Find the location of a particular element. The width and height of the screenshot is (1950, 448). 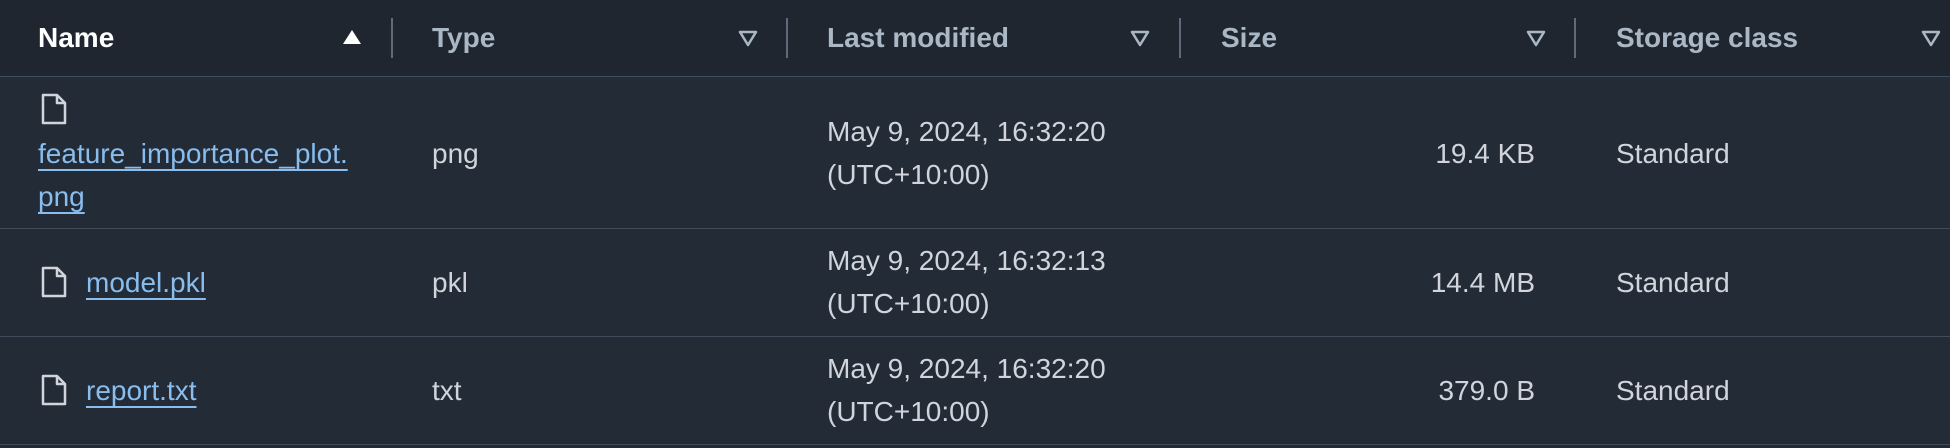

column-header-size-label: Size is located at coordinates (1249, 37).